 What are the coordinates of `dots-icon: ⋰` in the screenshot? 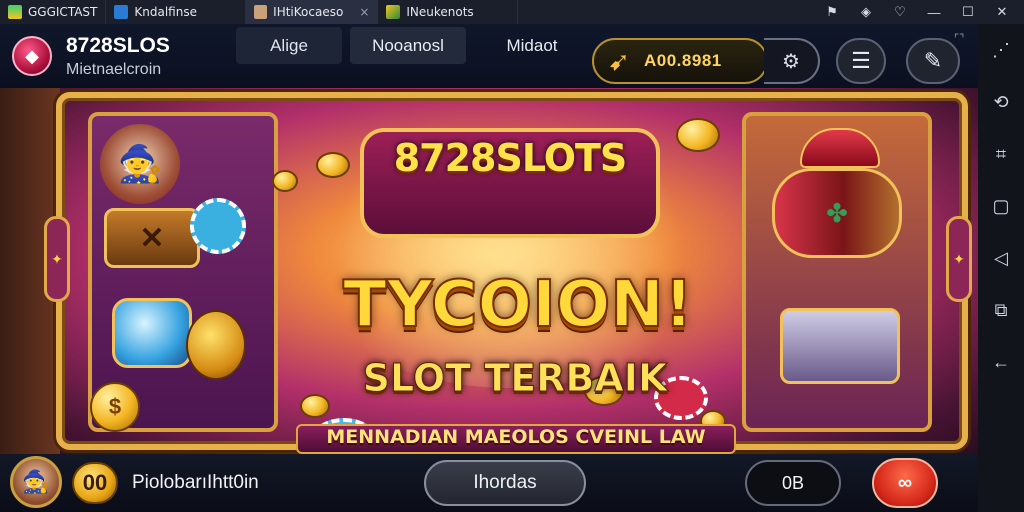 It's located at (1001, 50).